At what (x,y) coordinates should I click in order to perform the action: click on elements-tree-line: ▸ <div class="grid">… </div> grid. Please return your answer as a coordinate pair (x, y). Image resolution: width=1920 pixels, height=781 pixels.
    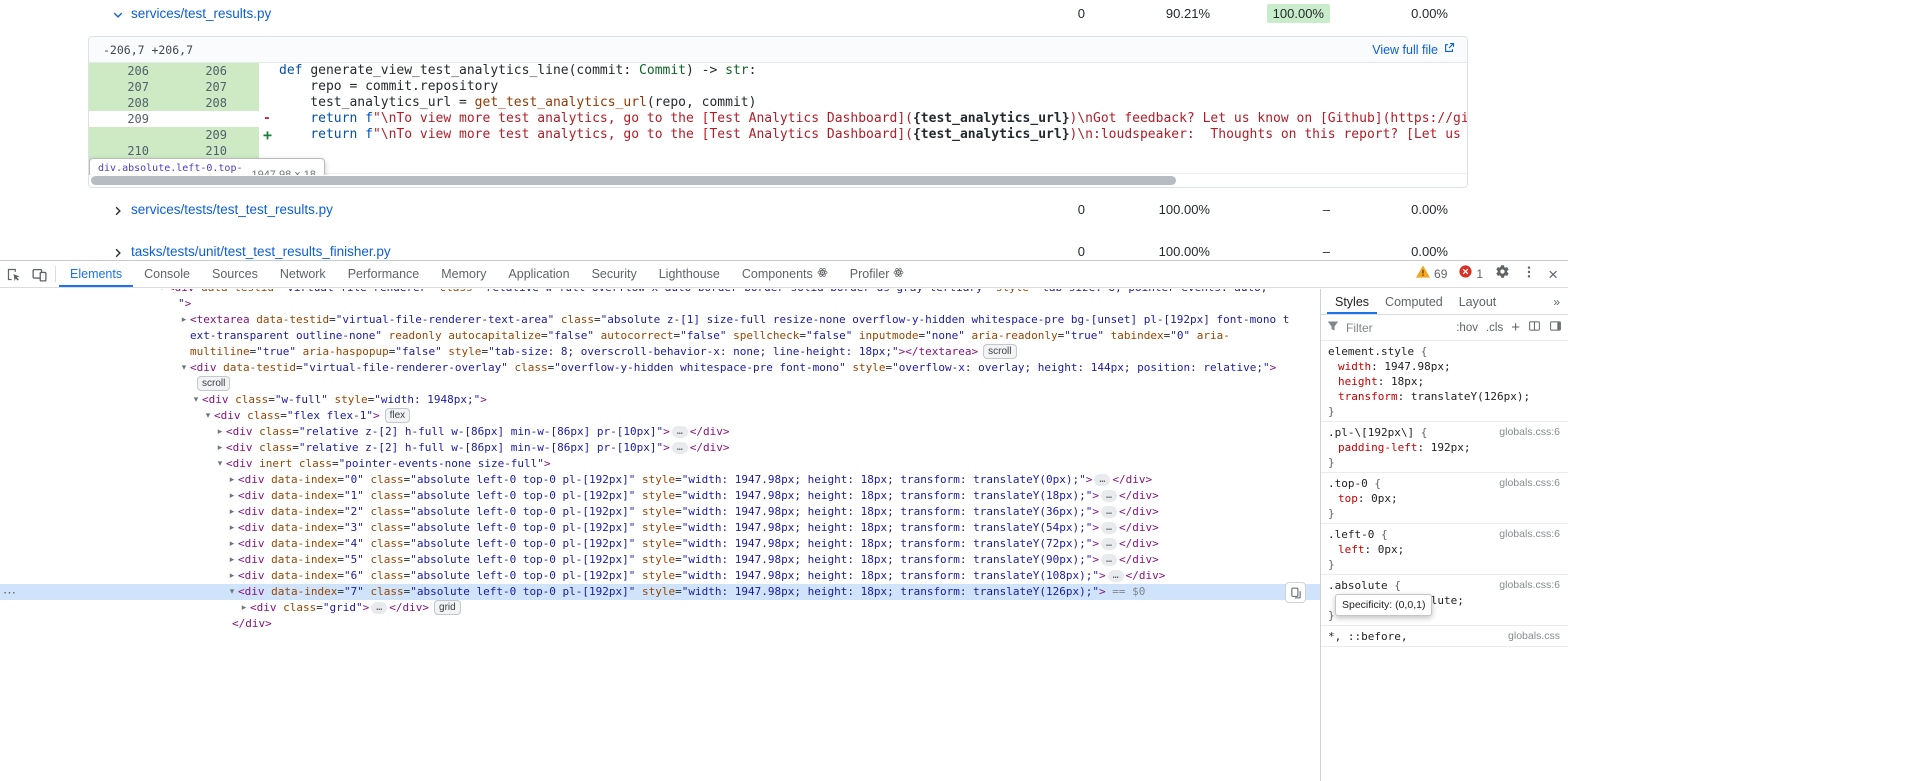
    Looking at the image, I should click on (660, 608).